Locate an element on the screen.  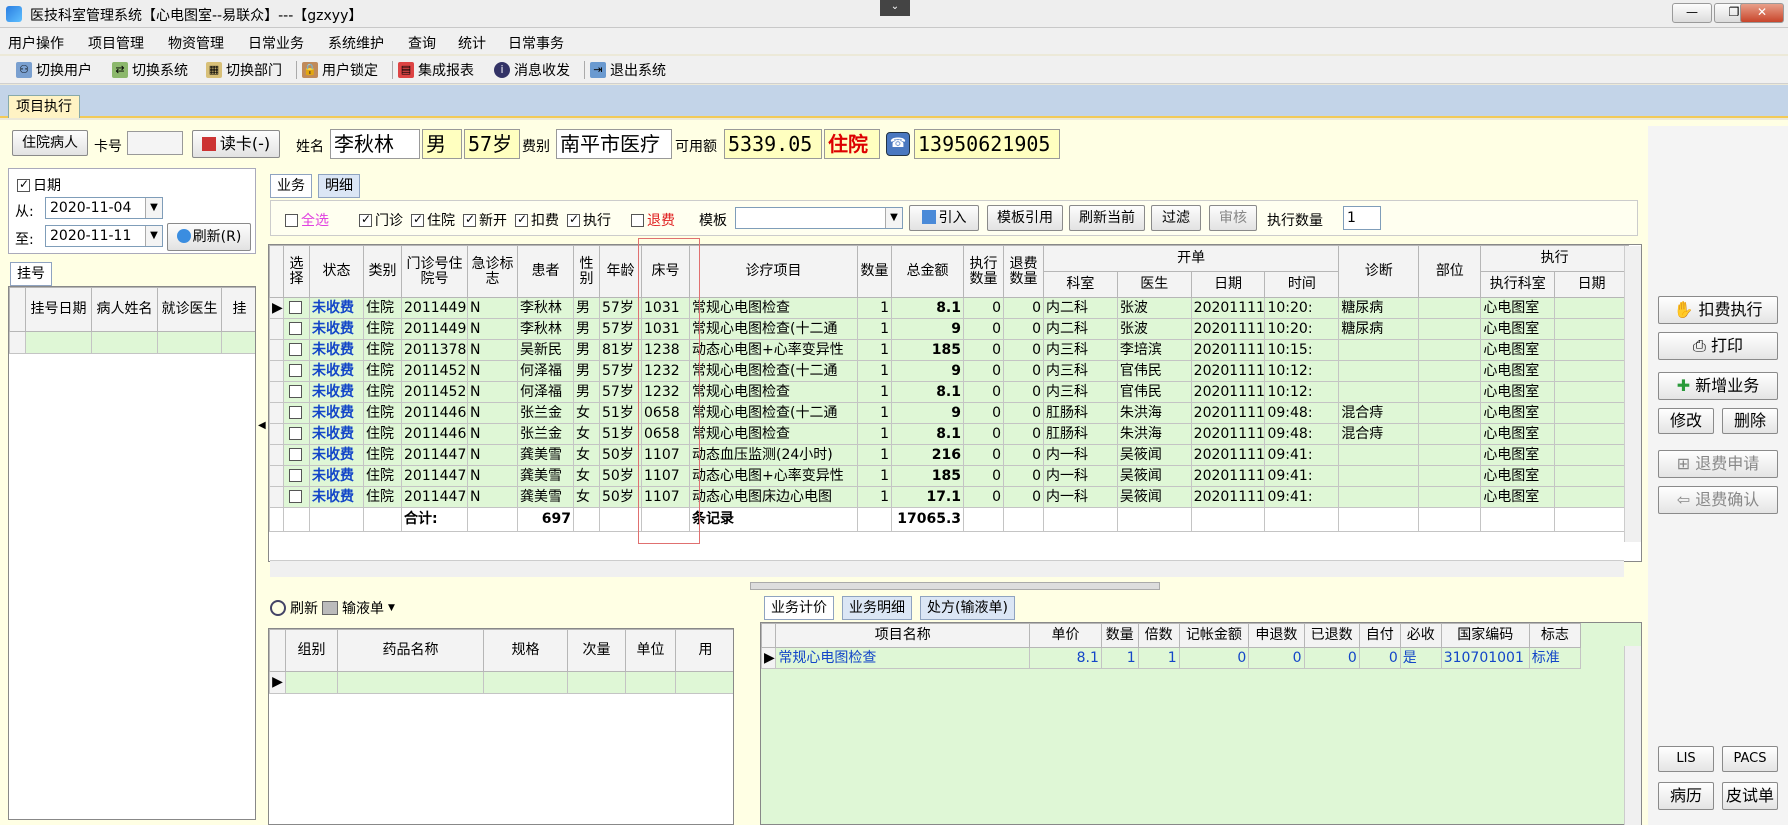
col-group-open: 开单 is located at coordinates (1191, 258).